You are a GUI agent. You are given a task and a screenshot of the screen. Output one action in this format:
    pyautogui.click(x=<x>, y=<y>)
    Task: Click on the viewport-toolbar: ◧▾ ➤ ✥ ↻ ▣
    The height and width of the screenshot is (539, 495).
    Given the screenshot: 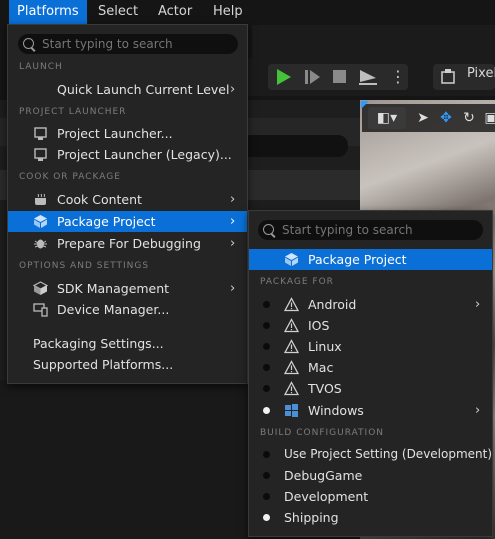 What is the action you would take?
    pyautogui.click(x=428, y=118)
    